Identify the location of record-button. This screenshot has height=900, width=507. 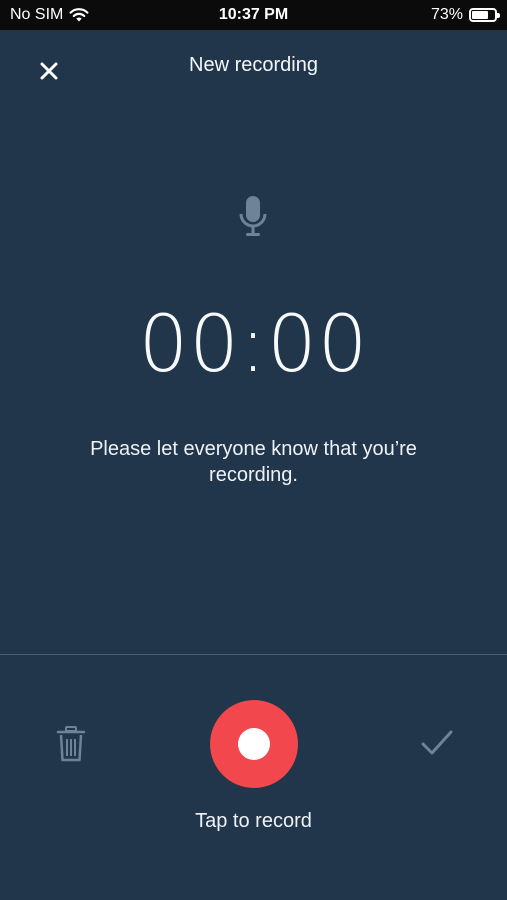
(254, 744).